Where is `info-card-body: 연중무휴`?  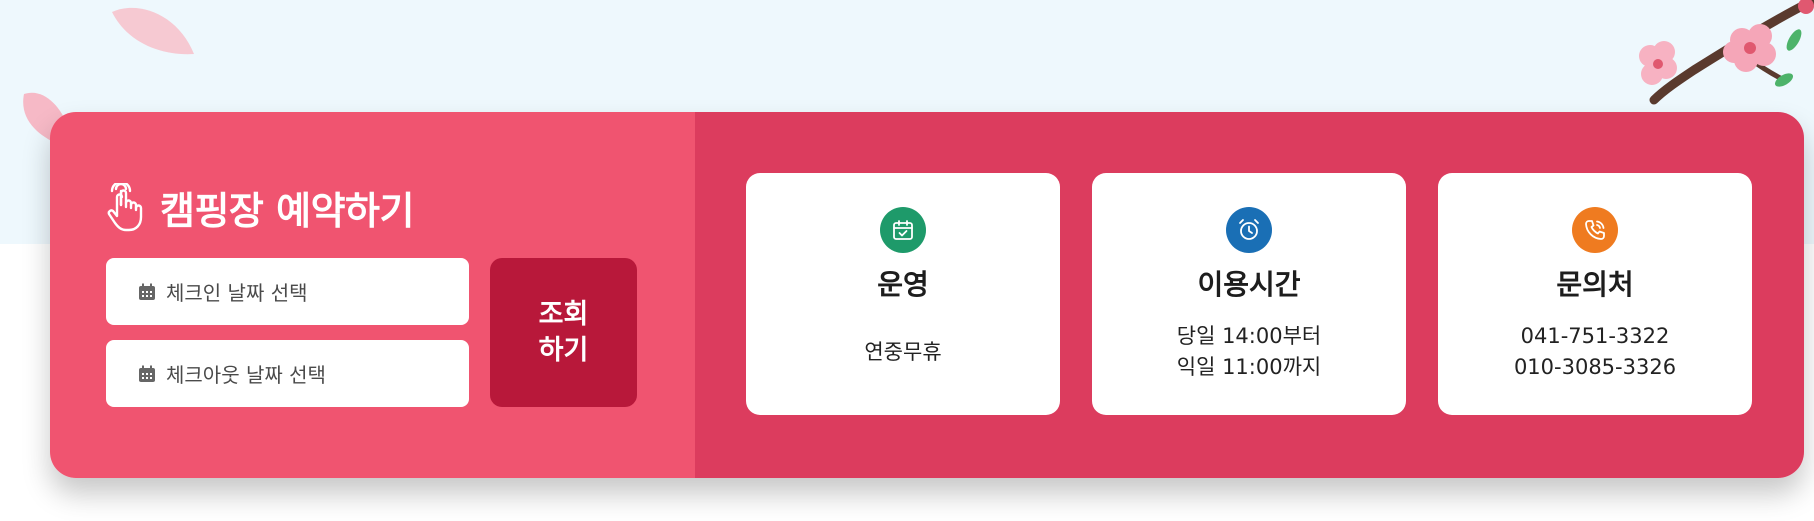 info-card-body: 연중무휴 is located at coordinates (902, 352).